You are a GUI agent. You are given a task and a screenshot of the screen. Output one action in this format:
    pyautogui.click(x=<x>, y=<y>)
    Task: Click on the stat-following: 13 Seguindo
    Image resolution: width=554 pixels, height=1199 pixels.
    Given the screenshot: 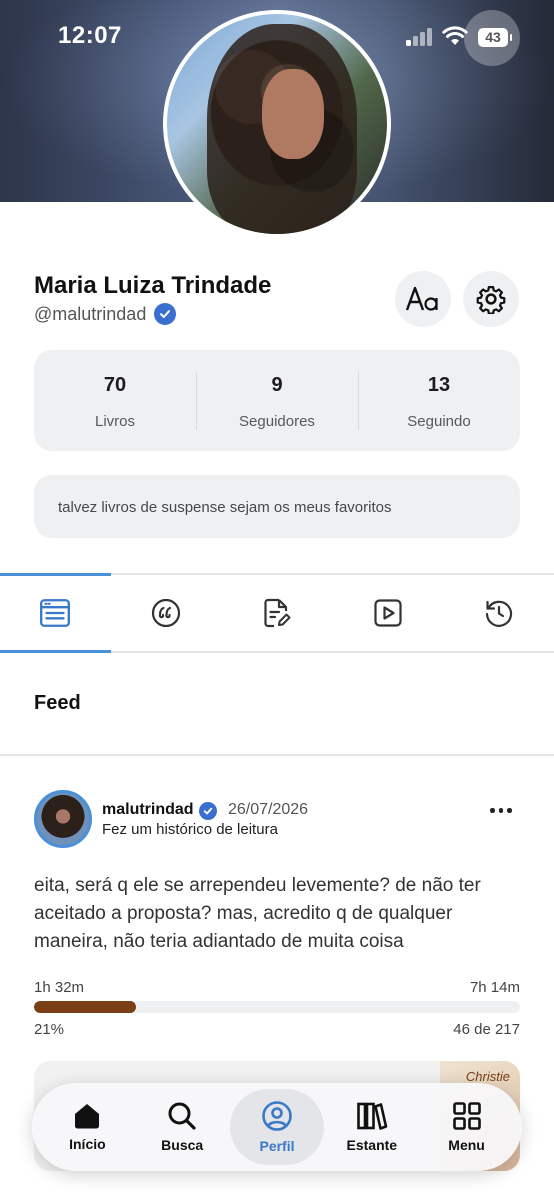 What is the action you would take?
    pyautogui.click(x=439, y=400)
    